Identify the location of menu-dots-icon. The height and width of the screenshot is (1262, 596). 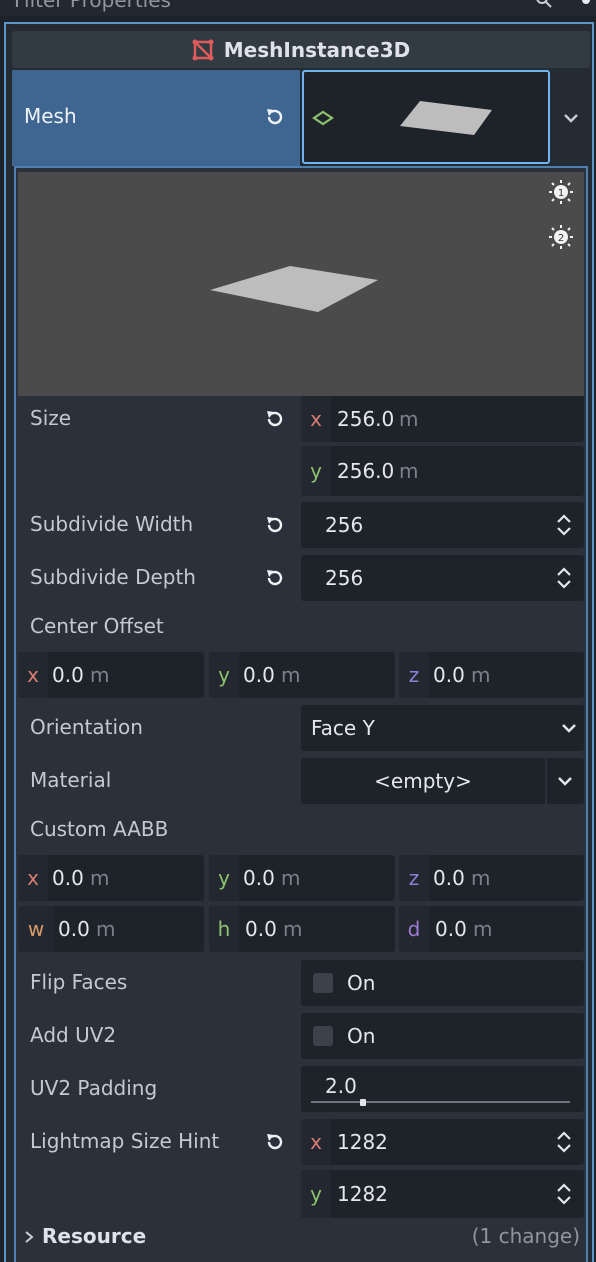
(586, 2).